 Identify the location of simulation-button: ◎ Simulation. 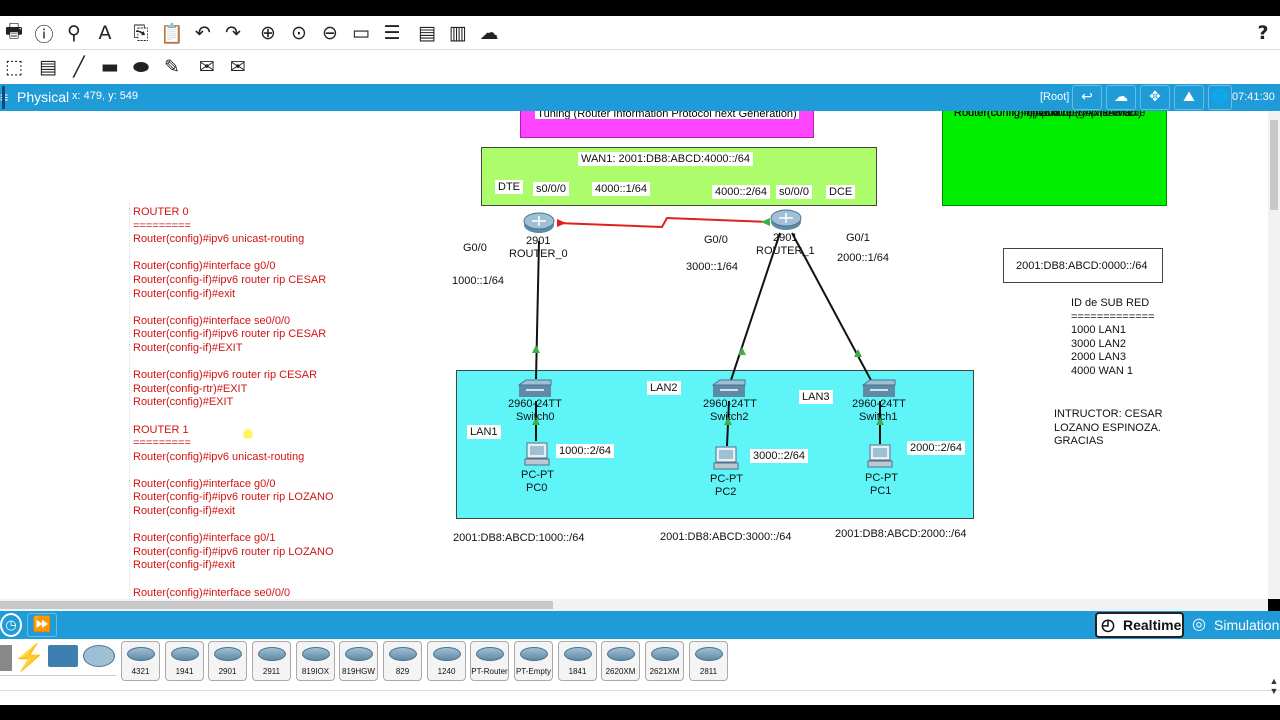
(1234, 625).